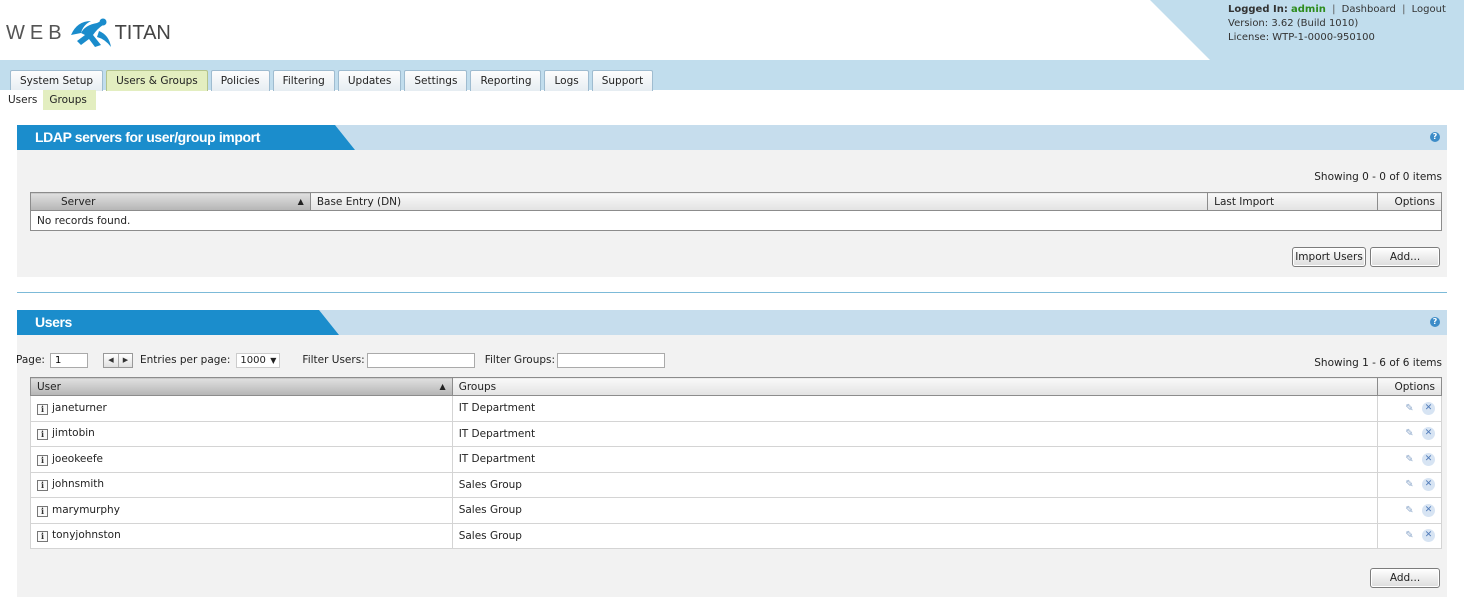  Describe the element at coordinates (732, 292) in the screenshot. I see `panel-divider` at that location.